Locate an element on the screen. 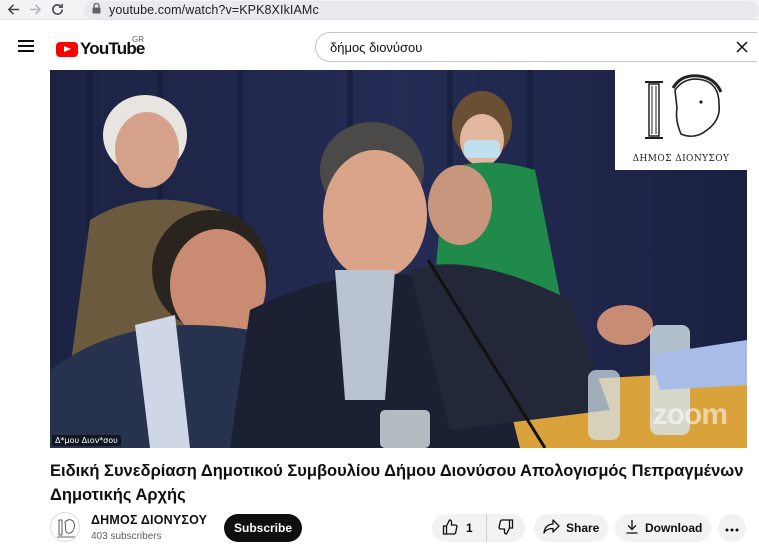 This screenshot has height=547, width=759. video-corner-caption: Δ*μου Διον*σου is located at coordinates (86, 440).